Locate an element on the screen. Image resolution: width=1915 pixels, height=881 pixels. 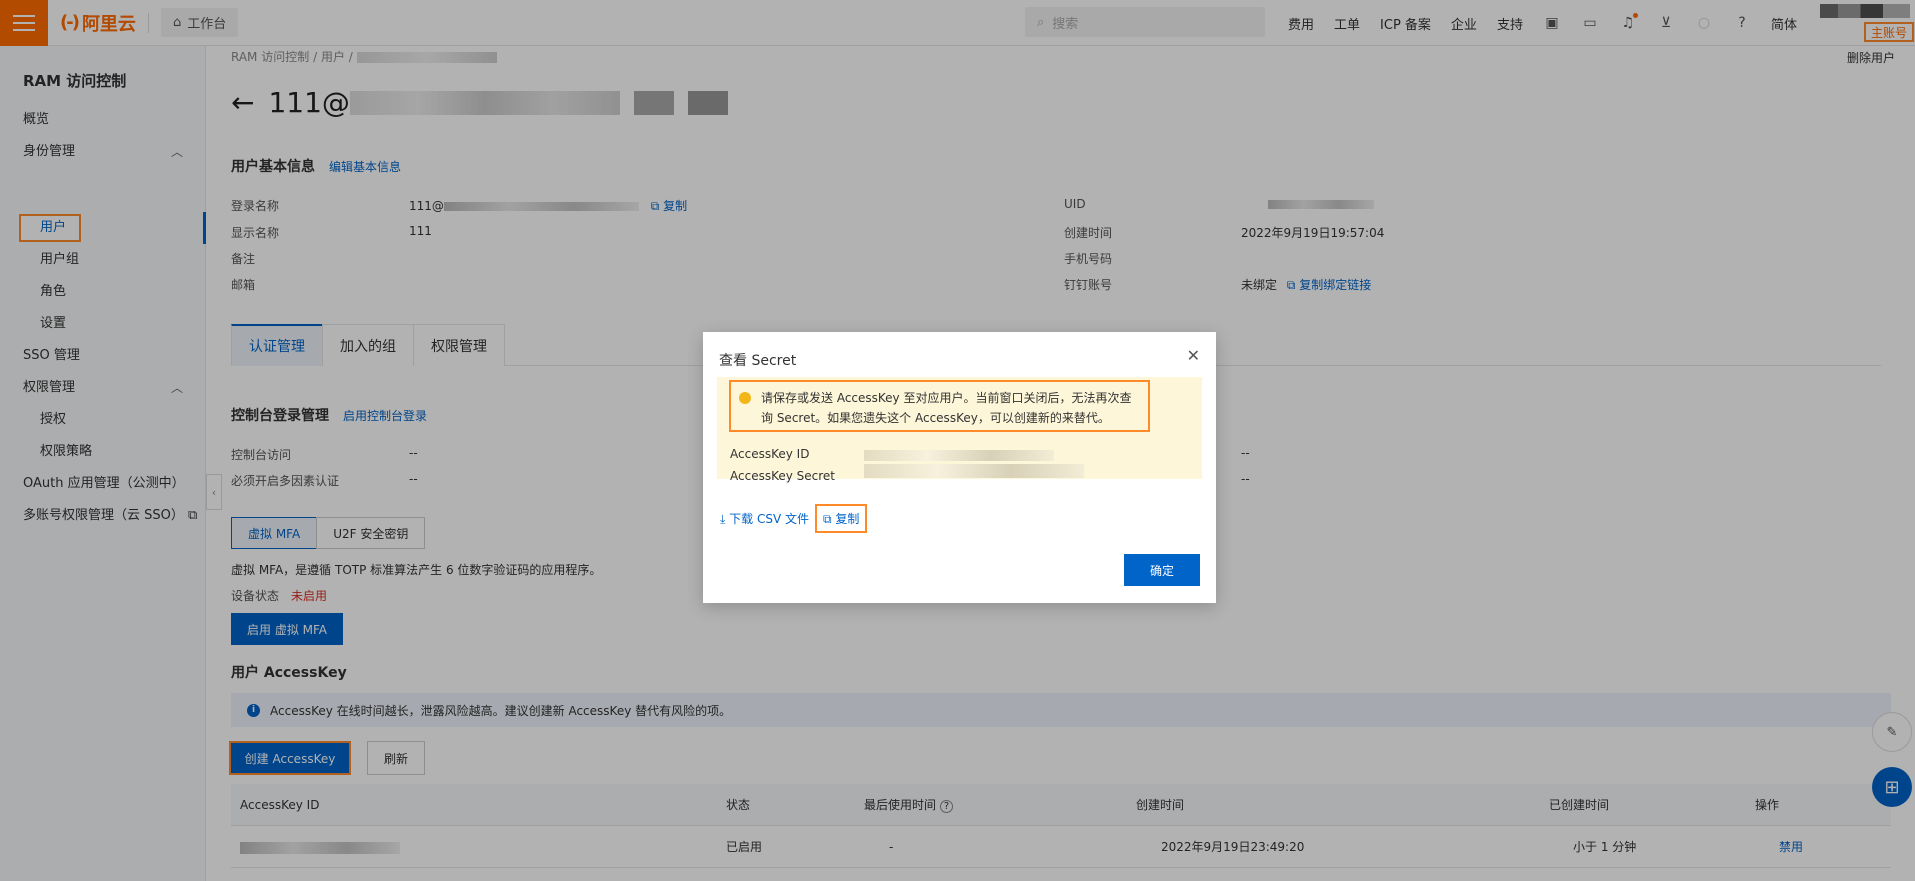
dialog-actions: ⤓ 下载 CSV 文件 ⧉ 复制 is located at coordinates (794, 518).